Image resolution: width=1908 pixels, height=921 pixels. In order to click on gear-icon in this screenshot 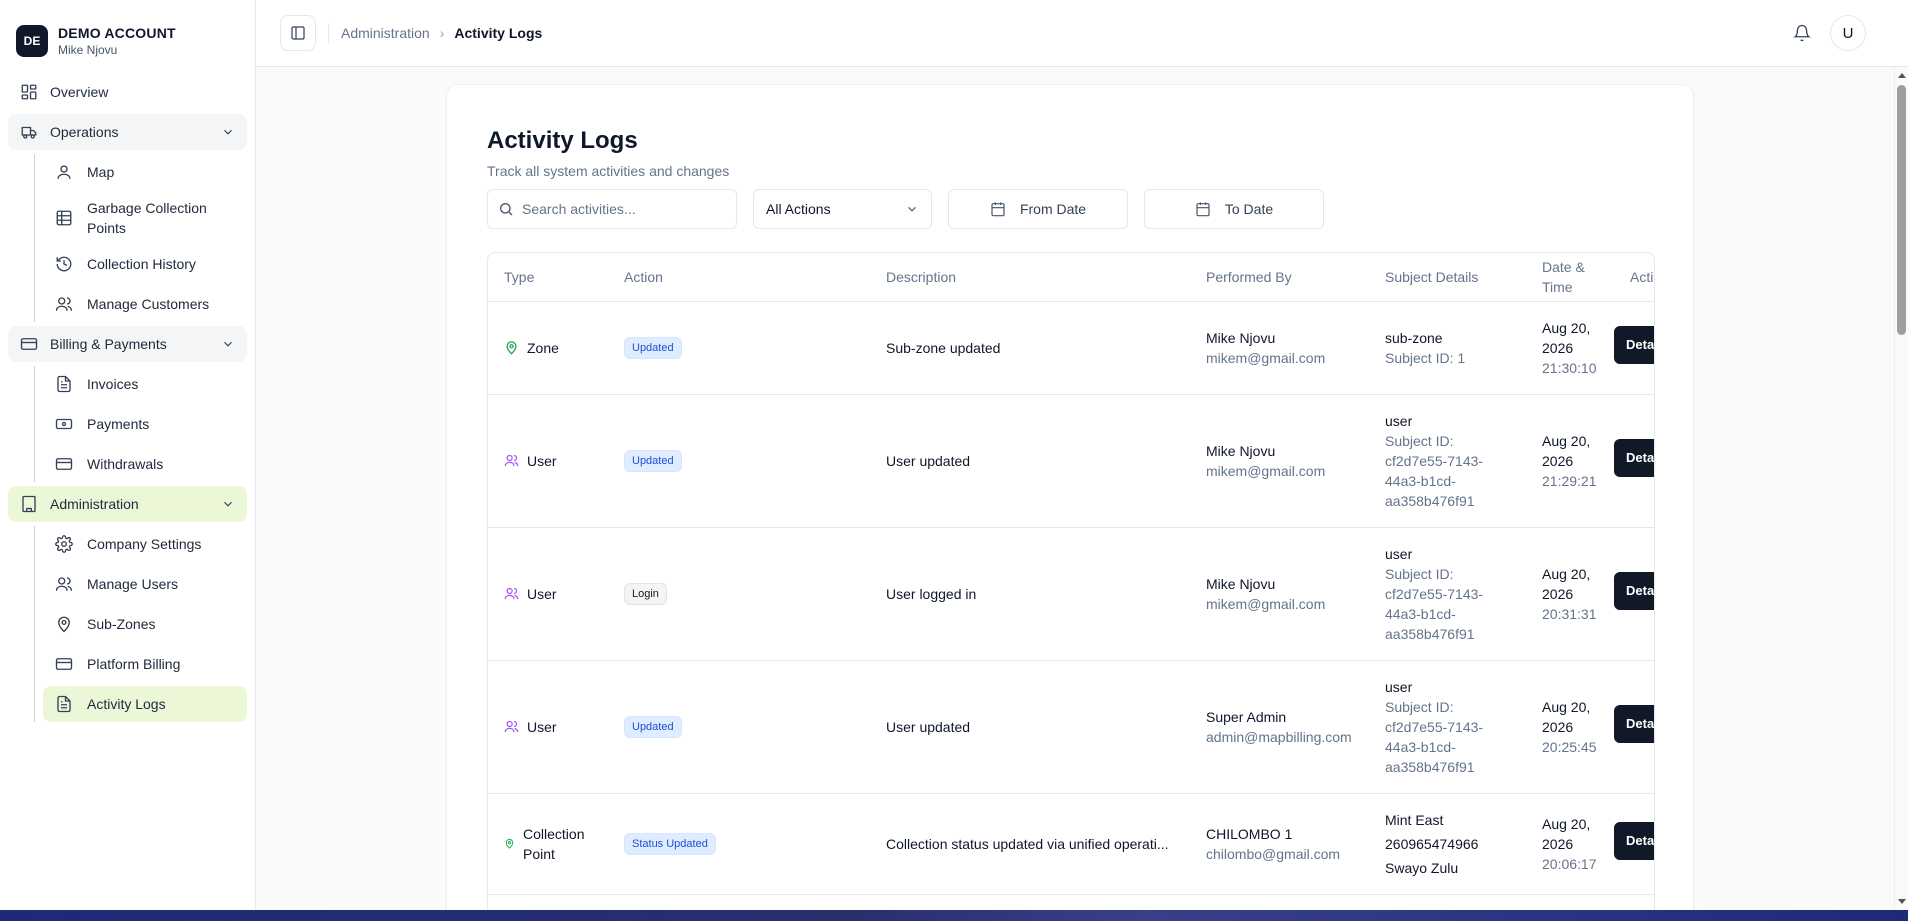, I will do `click(64, 544)`.